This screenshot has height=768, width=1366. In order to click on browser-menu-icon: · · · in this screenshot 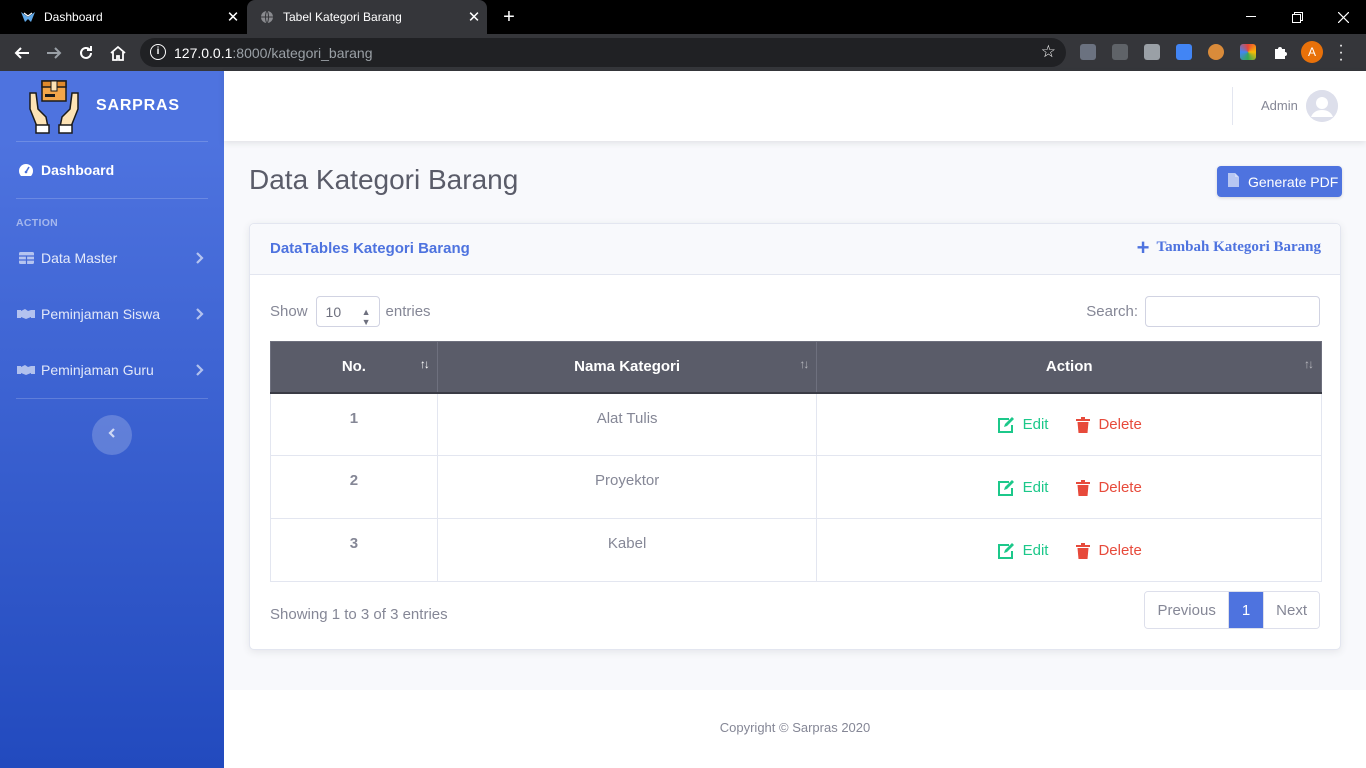, I will do `click(1341, 53)`.